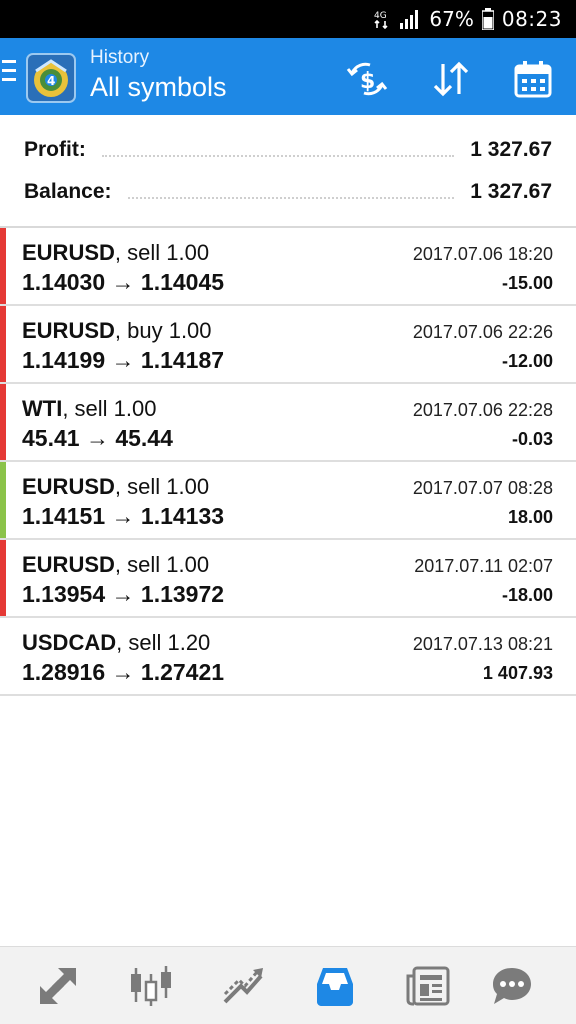 The width and height of the screenshot is (576, 1024). I want to click on history-summary: Profit: 1 327.67 Balance: 1 327.67, so click(288, 170).